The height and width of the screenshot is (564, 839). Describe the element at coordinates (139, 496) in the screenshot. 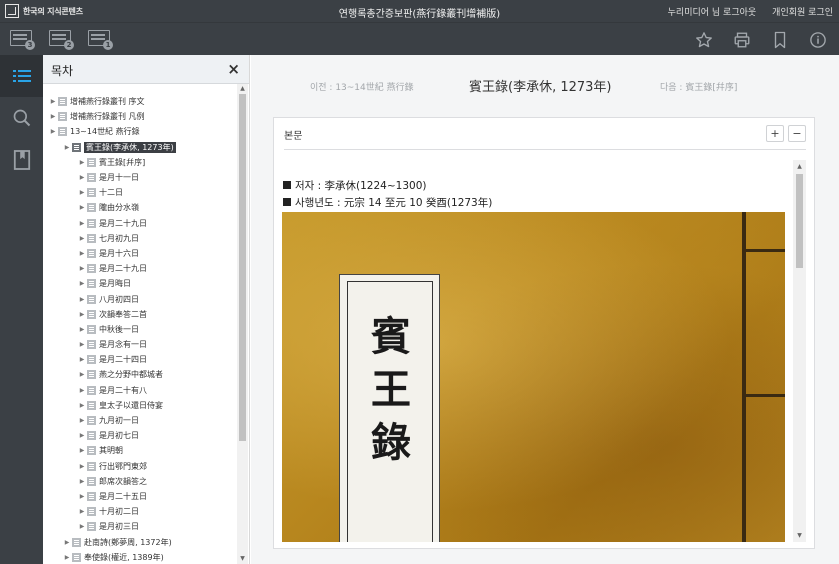

I see `toc-item: ▶ 是月二十五日` at that location.